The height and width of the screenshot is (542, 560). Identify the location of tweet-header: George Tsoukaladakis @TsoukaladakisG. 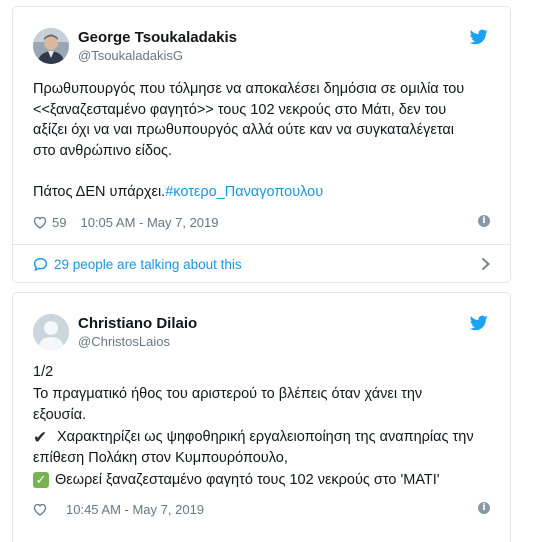
(135, 46).